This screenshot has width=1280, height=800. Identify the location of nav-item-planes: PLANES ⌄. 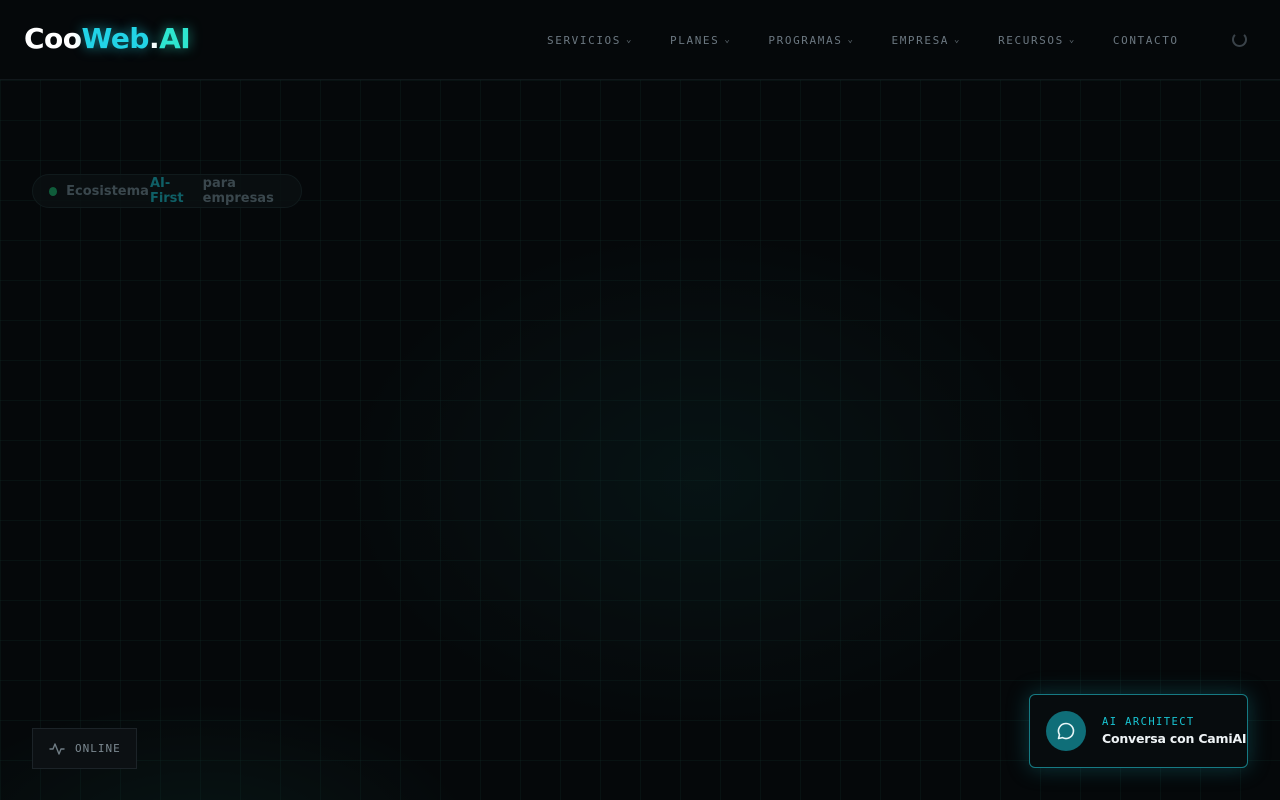
(700, 40).